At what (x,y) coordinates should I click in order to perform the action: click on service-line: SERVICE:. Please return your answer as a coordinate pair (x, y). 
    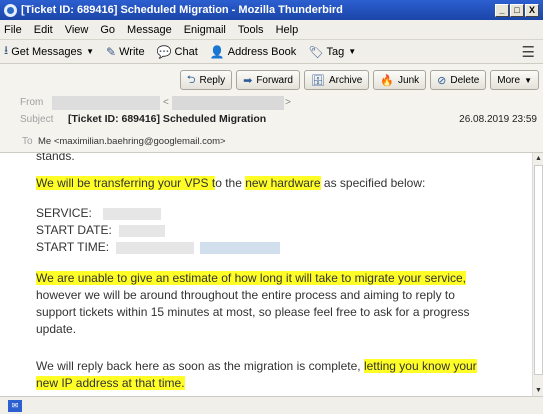
    Looking at the image, I should click on (263, 213).